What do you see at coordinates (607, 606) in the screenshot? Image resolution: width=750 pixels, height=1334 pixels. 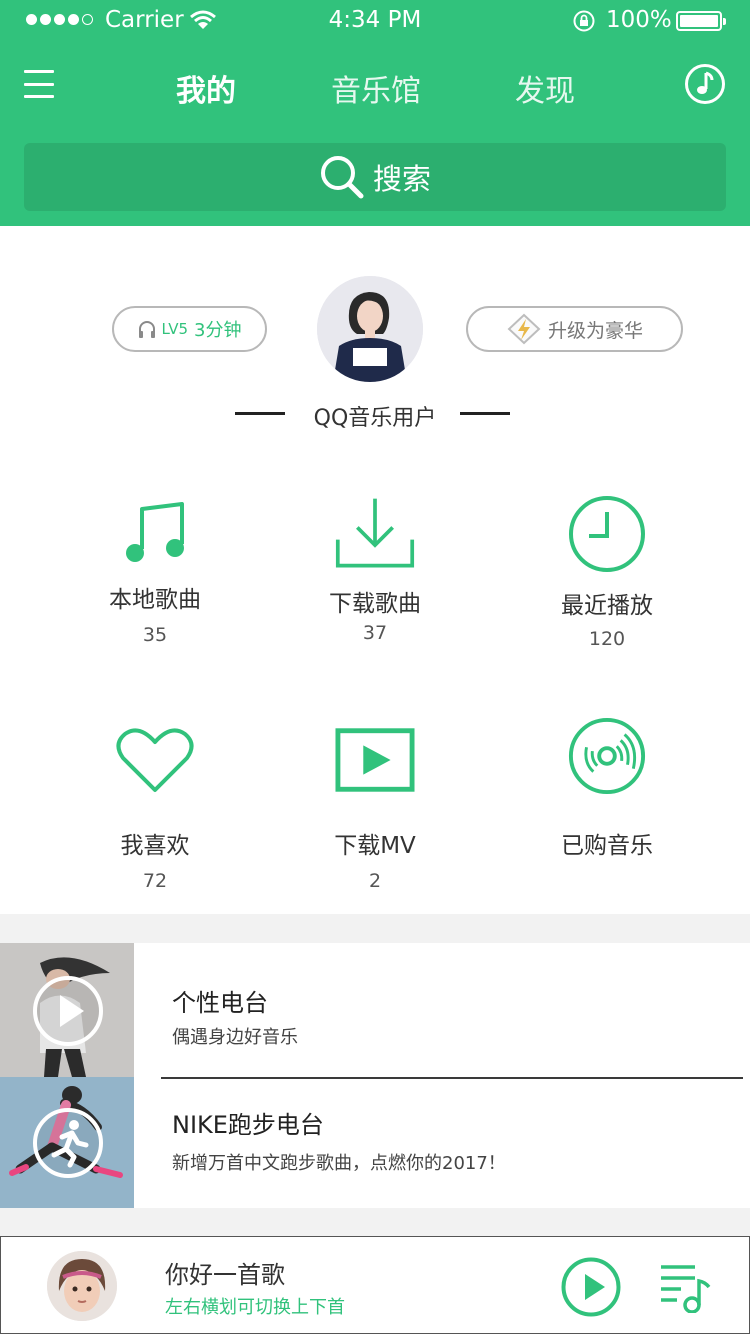 I see `grid-label: 最近播放` at bounding box center [607, 606].